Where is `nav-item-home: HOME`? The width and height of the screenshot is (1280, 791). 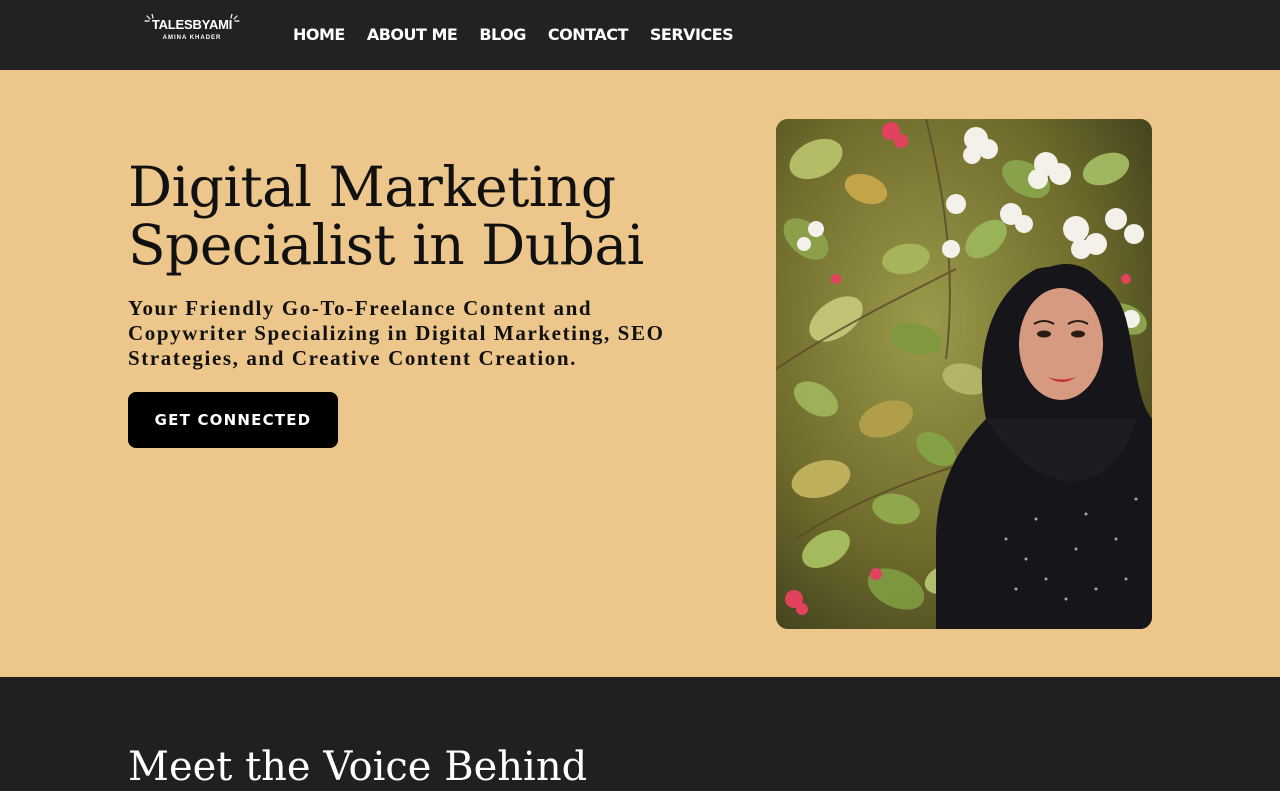 nav-item-home: HOME is located at coordinates (319, 35).